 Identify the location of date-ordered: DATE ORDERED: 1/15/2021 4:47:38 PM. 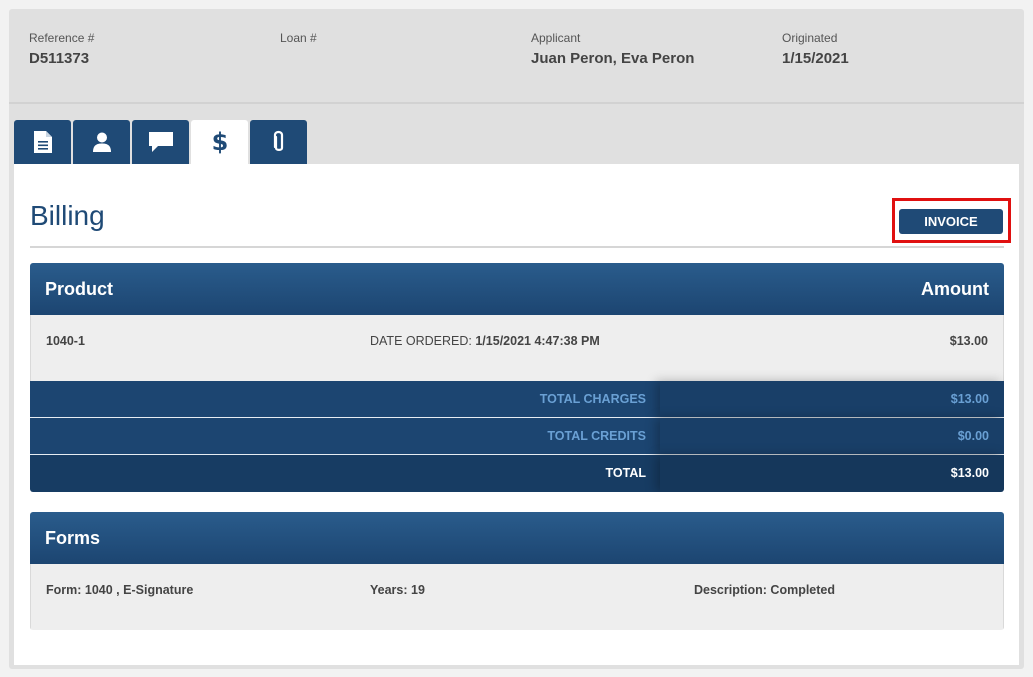
(485, 341).